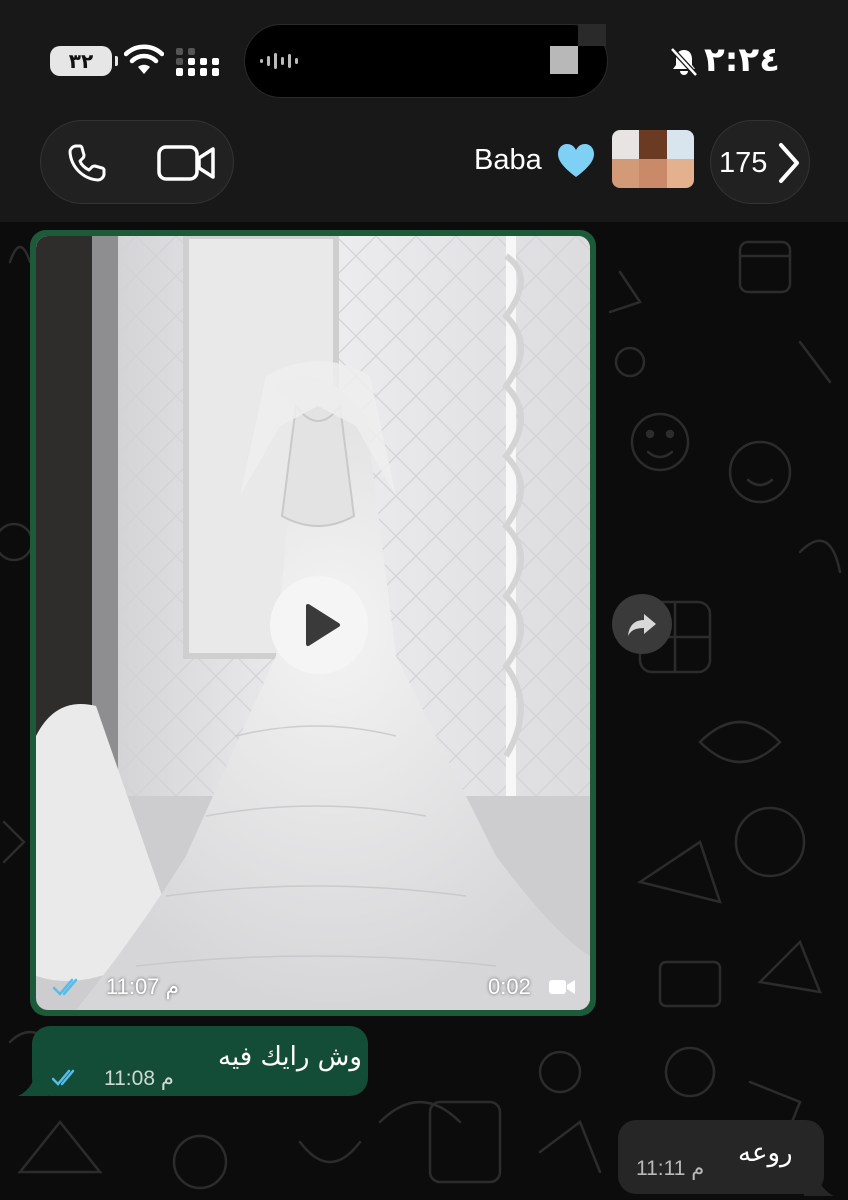 The height and width of the screenshot is (1200, 848). I want to click on chevron-right-icon, so click(789, 163).